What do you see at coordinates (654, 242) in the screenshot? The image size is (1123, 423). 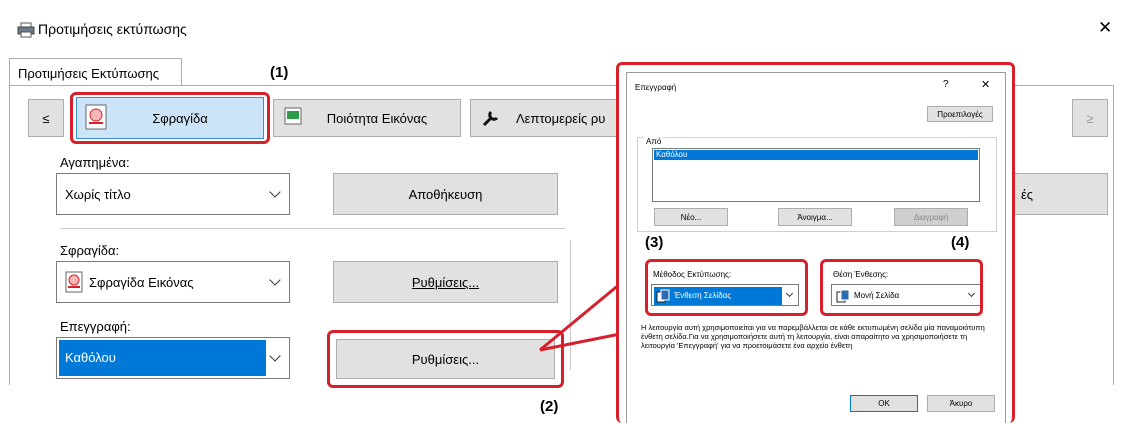 I see `callout-3: (3)` at bounding box center [654, 242].